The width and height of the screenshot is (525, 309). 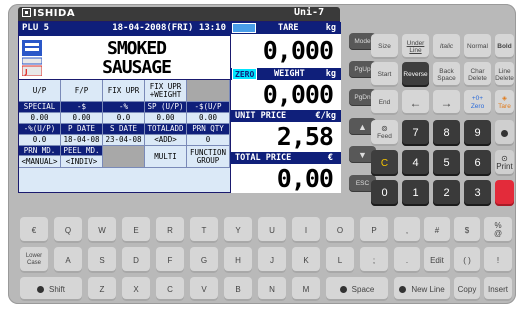 I want to click on key-4: 4, so click(x=415, y=163).